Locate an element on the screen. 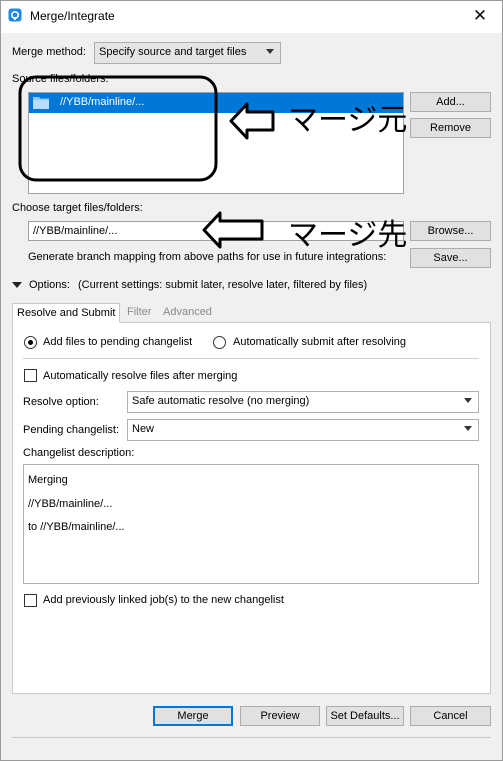 This screenshot has width=503, height=761. annotation-target-note: マージ先 is located at coordinates (348, 235).